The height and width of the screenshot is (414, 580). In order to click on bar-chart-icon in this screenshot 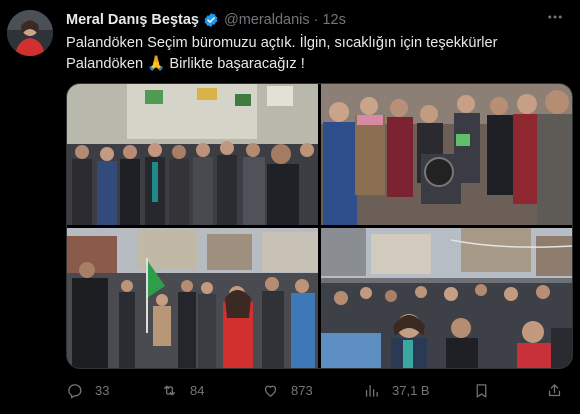, I will do `click(371, 390)`.